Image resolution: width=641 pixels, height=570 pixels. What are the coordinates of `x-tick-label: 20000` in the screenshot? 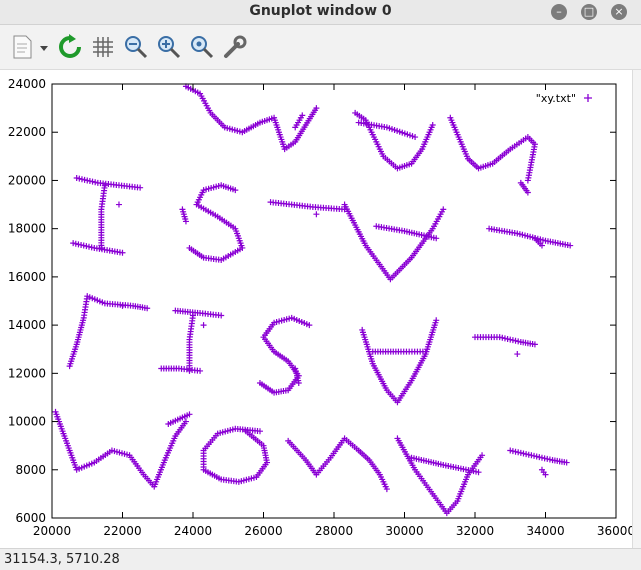 It's located at (52, 531).